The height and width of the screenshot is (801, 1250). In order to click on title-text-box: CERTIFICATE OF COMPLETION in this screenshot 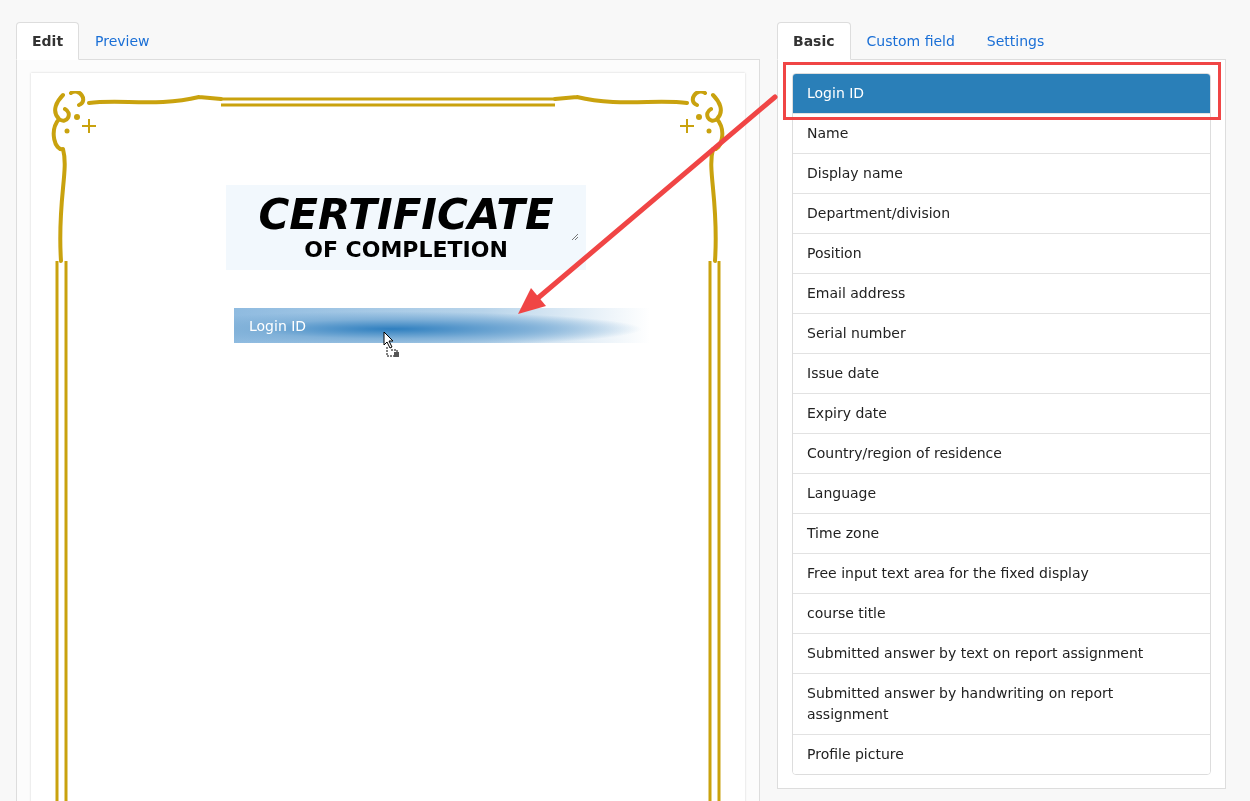, I will do `click(406, 227)`.